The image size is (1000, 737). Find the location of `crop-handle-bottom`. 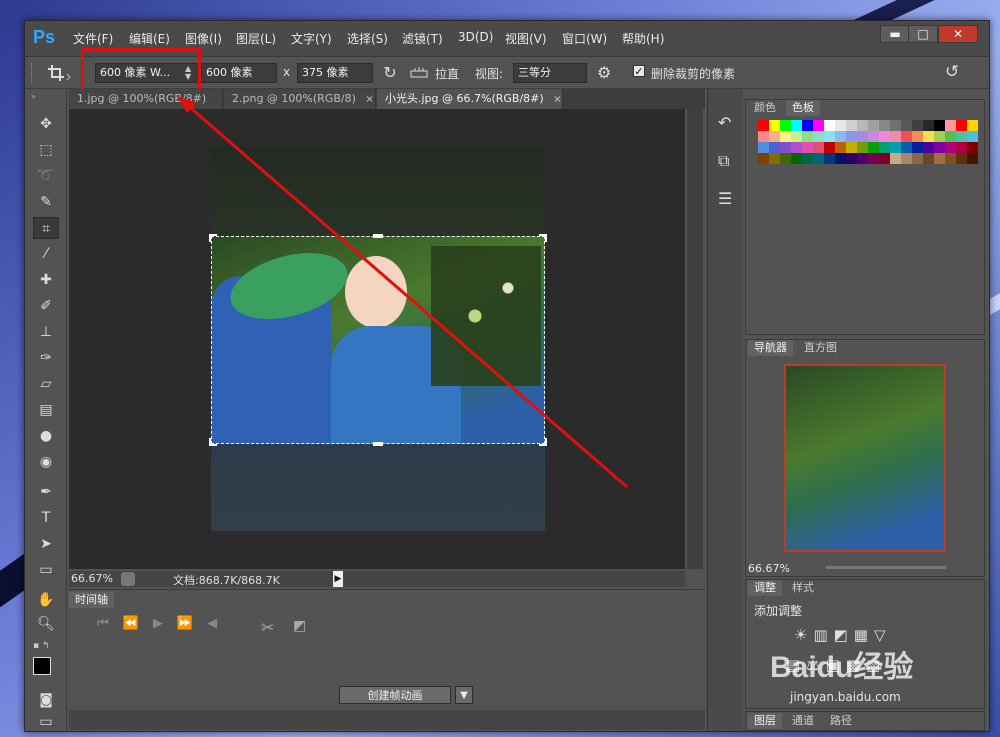

crop-handle-bottom is located at coordinates (378, 444).